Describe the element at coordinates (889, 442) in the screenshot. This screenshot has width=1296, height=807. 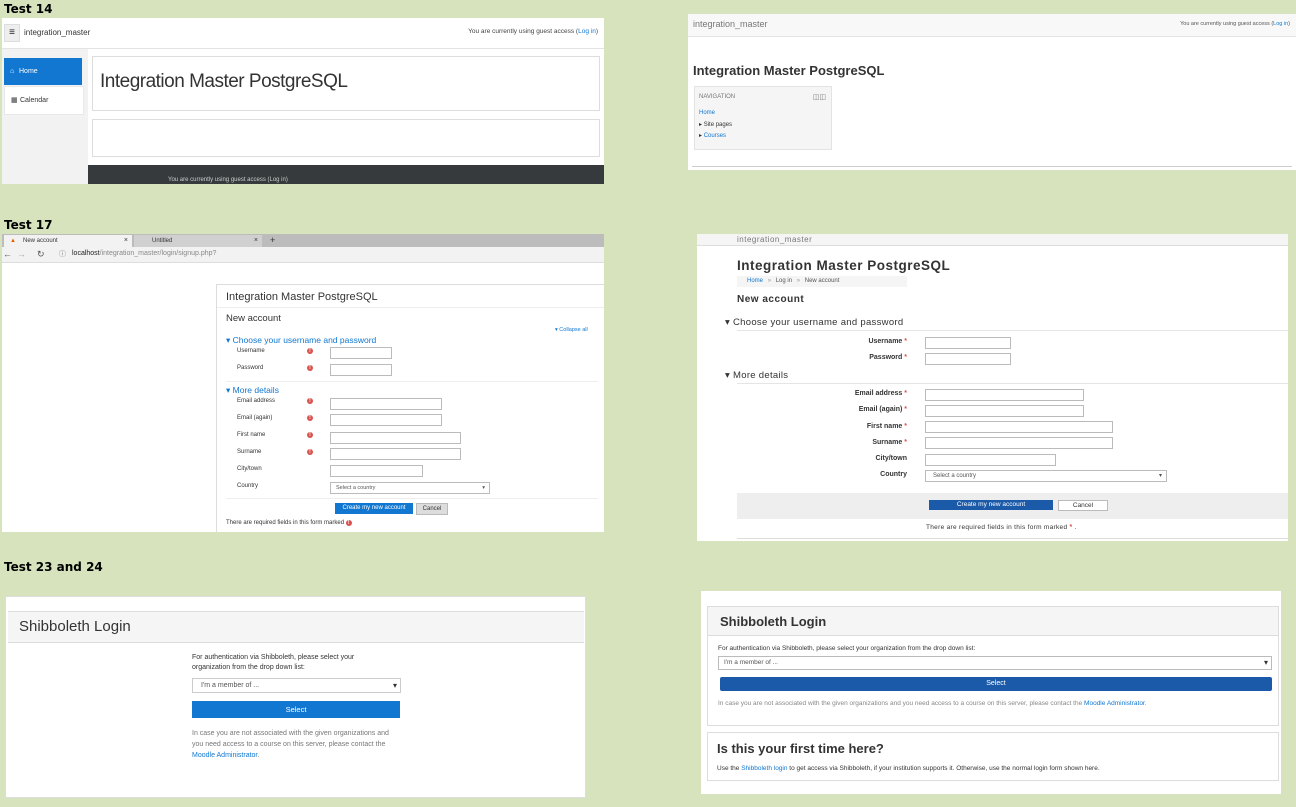
I see `label-surname: Surname *` at that location.